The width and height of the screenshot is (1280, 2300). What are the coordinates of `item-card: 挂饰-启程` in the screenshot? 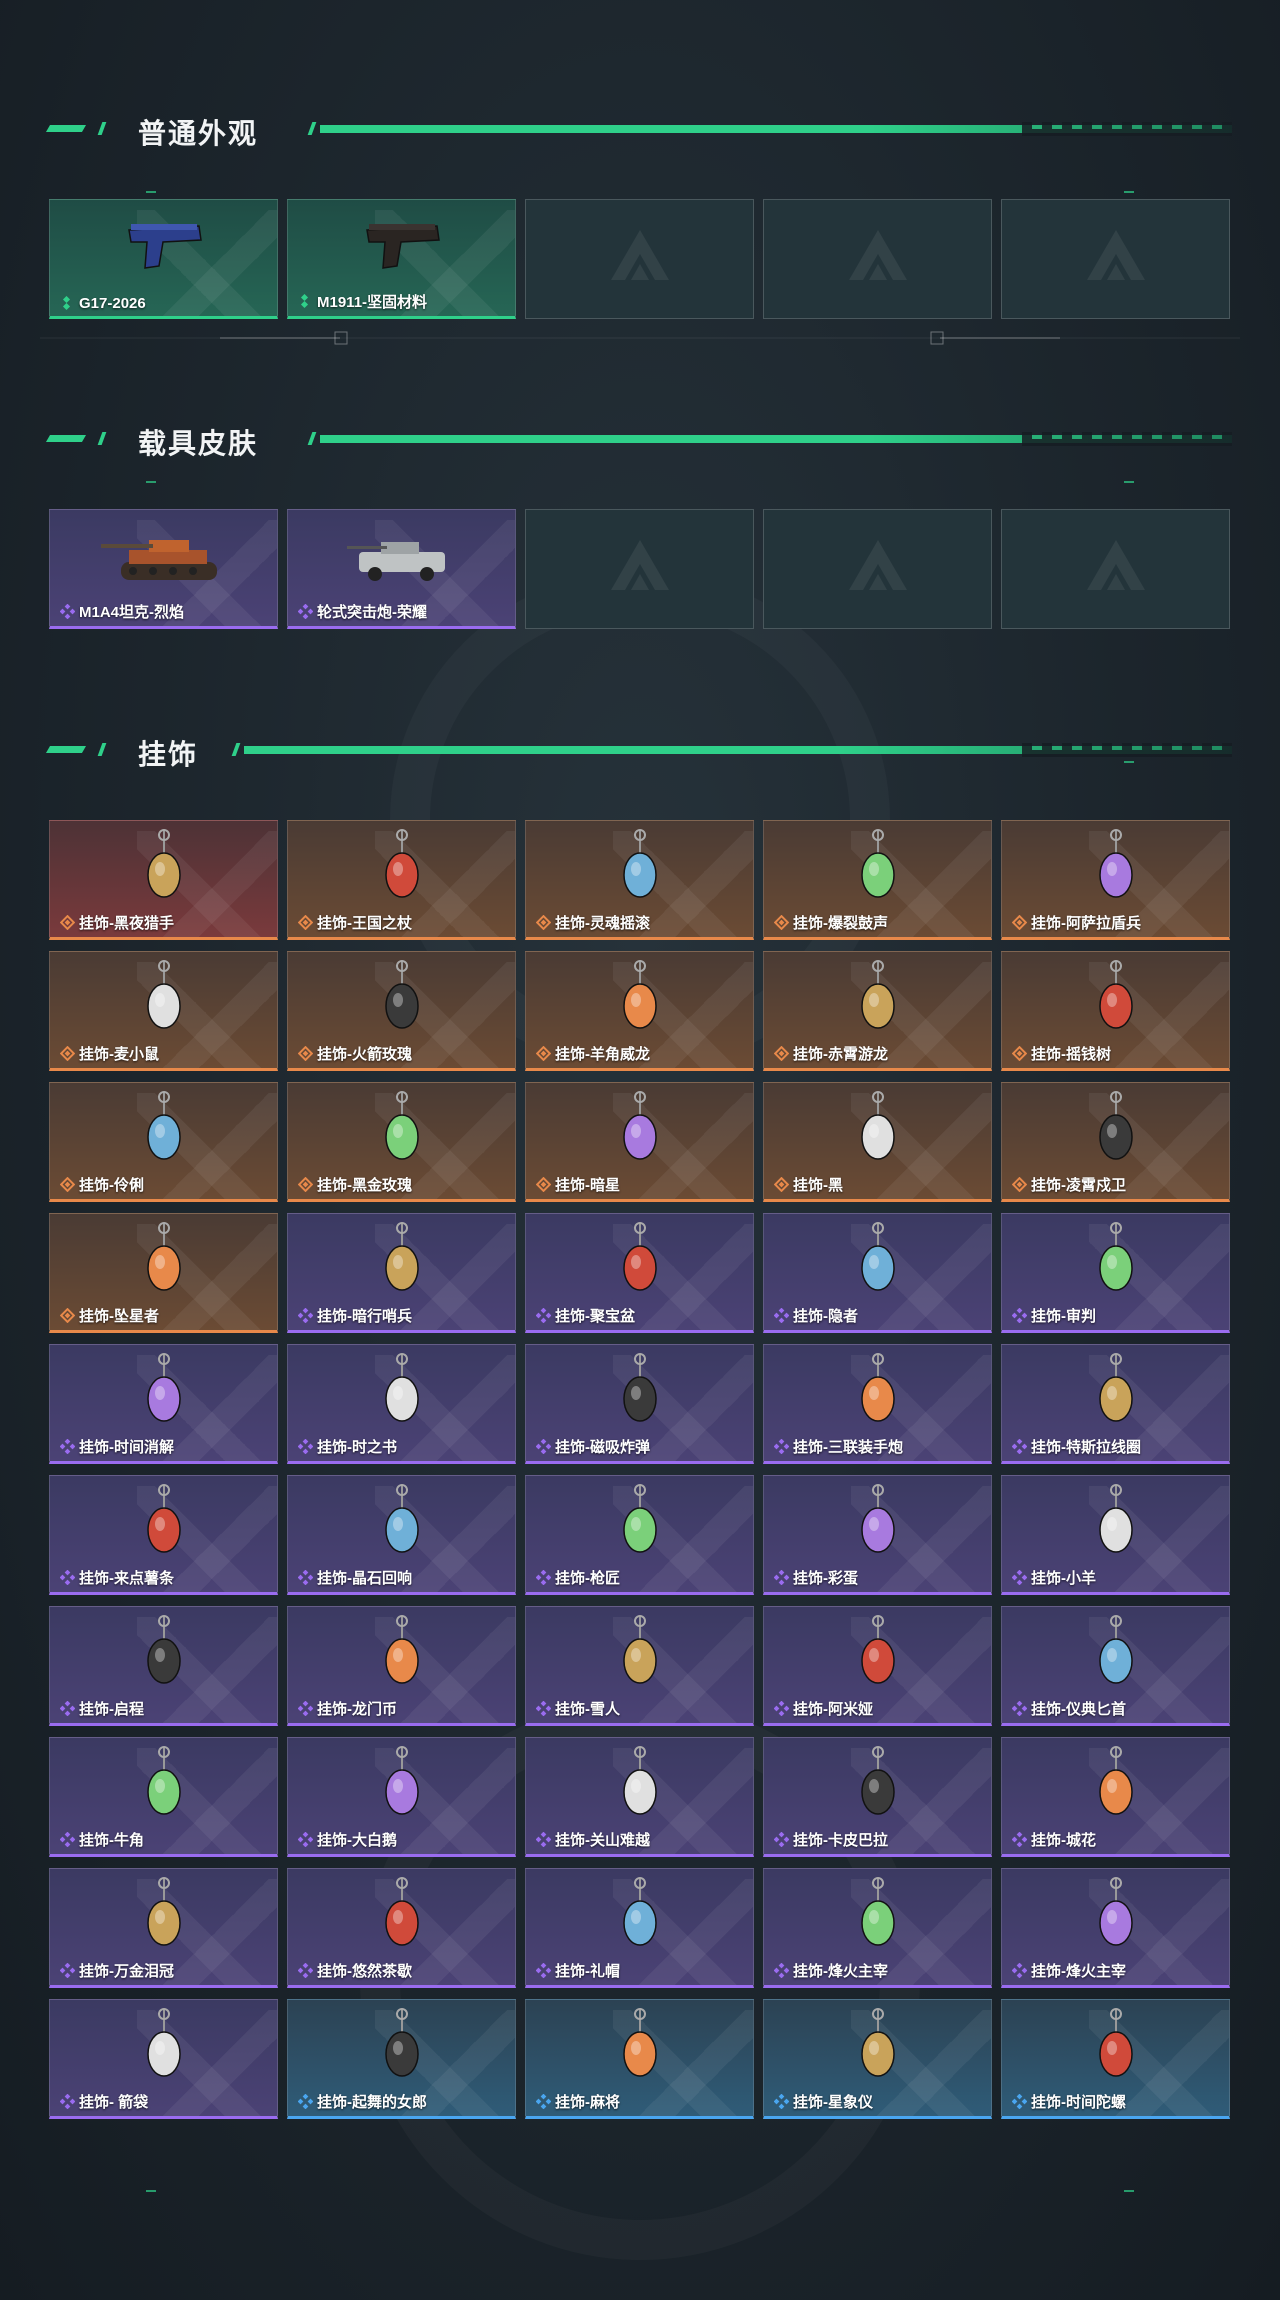 It's located at (163, 1666).